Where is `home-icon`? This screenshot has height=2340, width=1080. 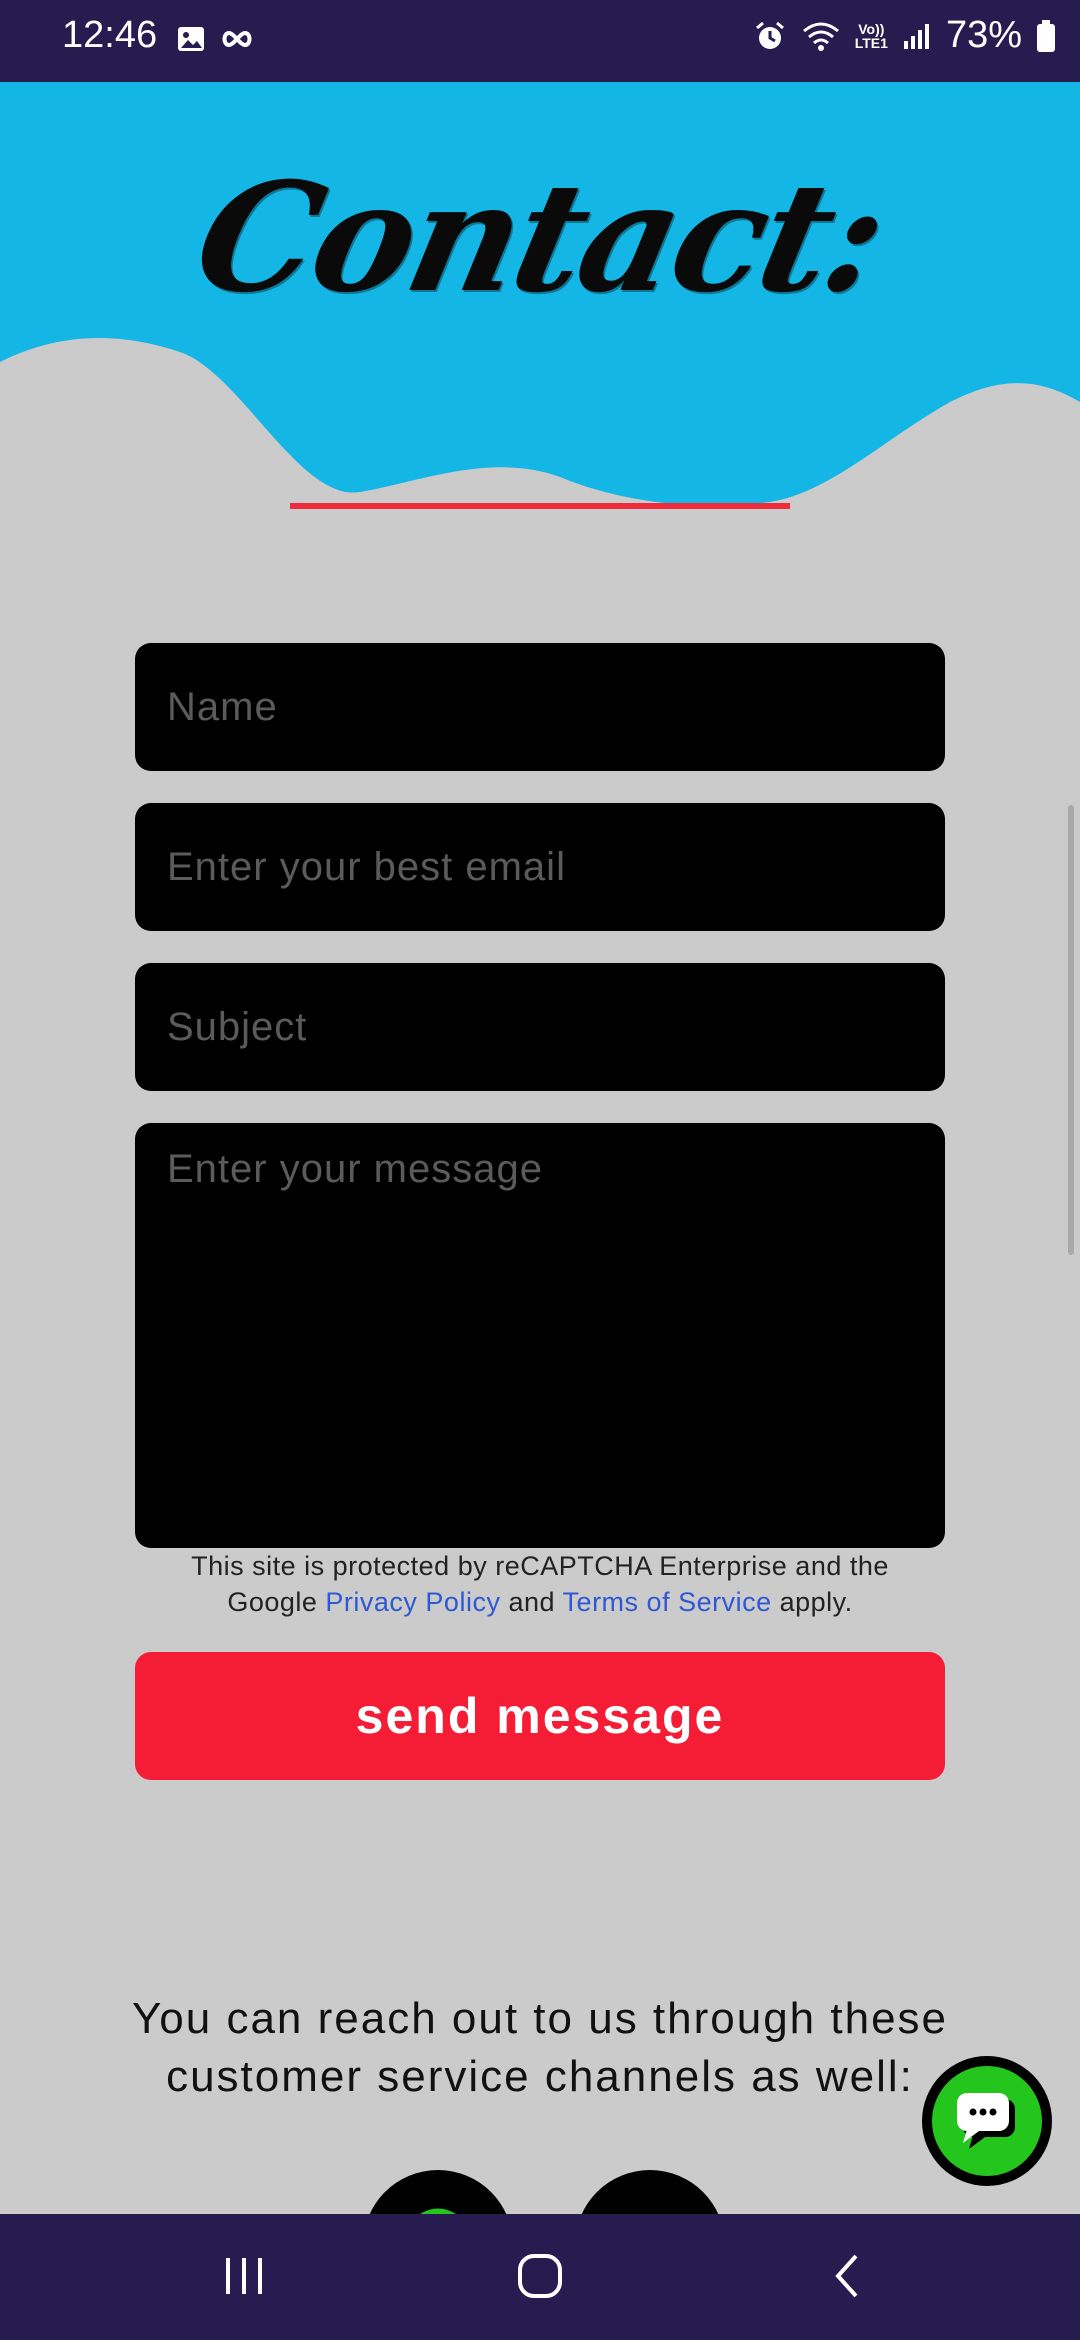 home-icon is located at coordinates (540, 2276).